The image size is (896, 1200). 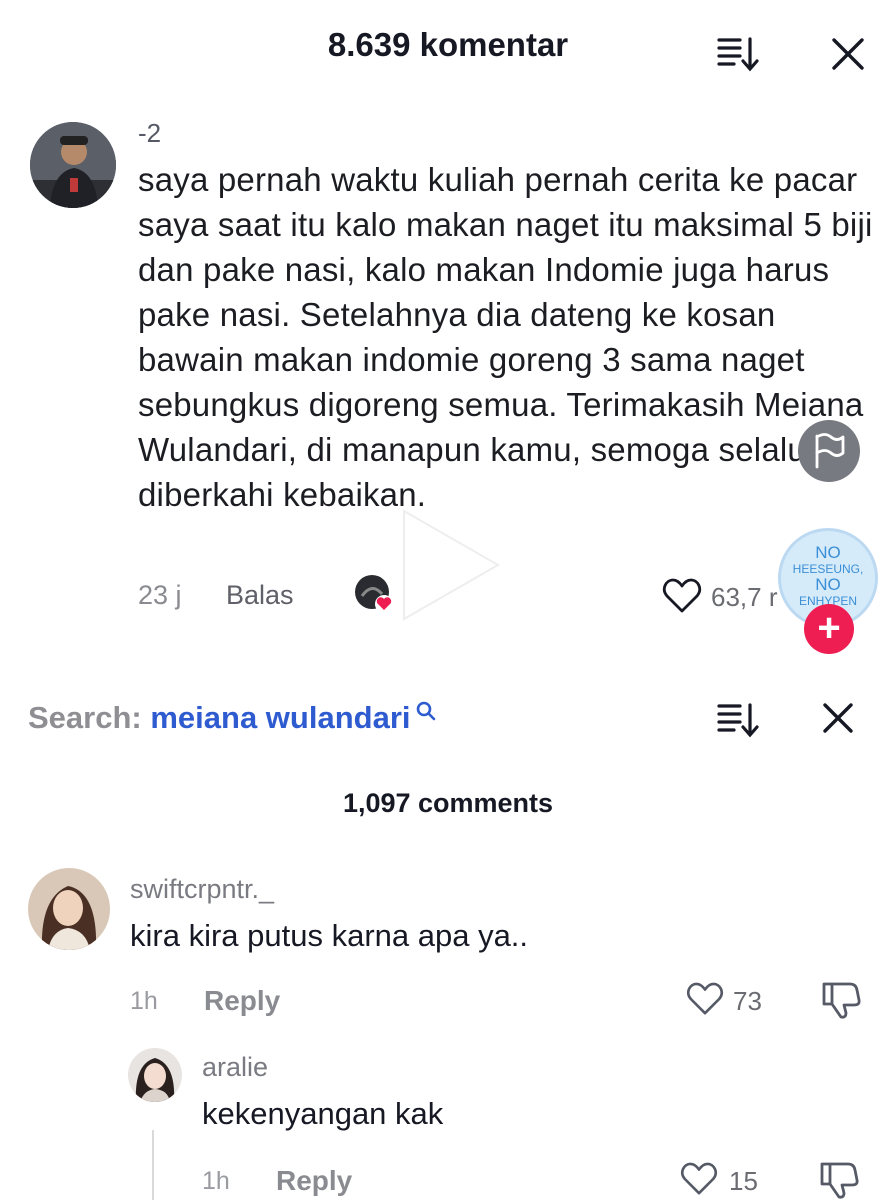 What do you see at coordinates (329, 935) in the screenshot?
I see `comment-text: kira kira putus karna apa ya..` at bounding box center [329, 935].